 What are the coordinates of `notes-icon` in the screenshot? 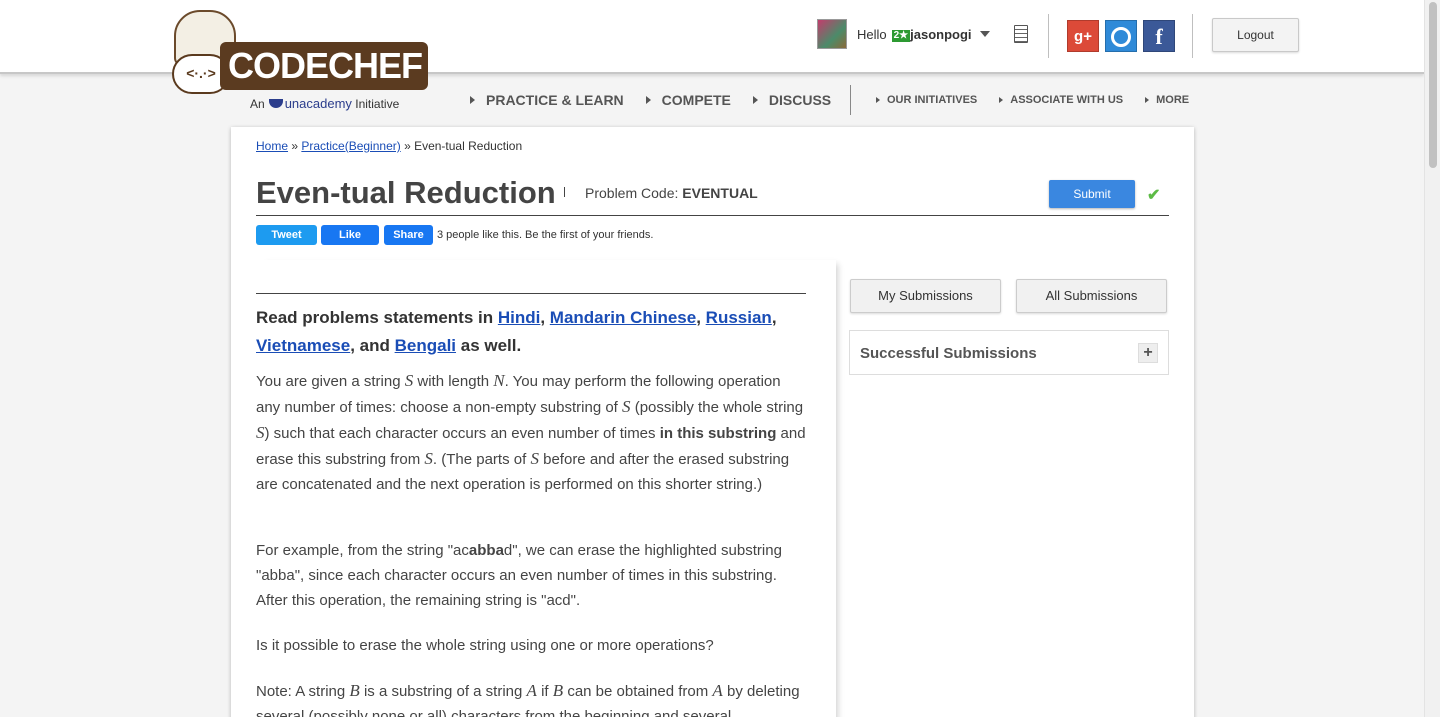 It's located at (1021, 34).